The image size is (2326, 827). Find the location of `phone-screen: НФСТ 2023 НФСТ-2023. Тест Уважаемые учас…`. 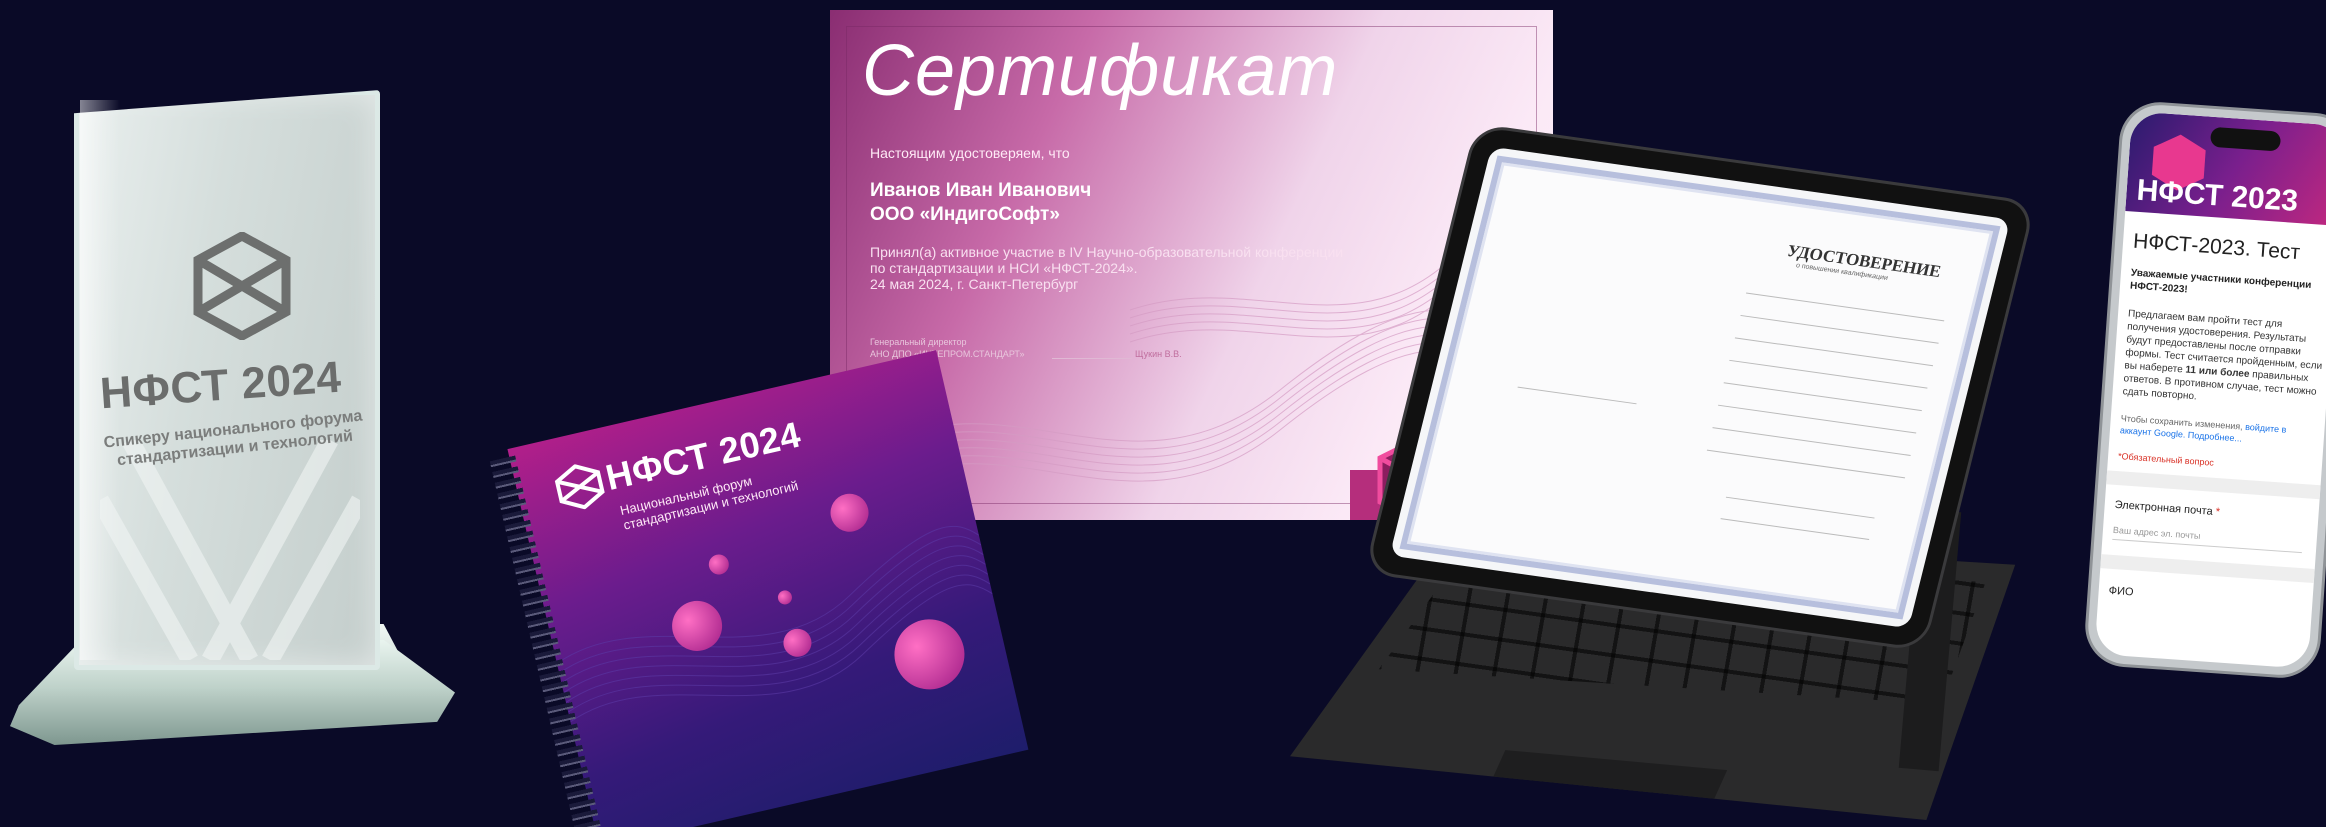

phone-screen: НФСТ 2023 НФСТ-2023. Тест Уважаемые учас… is located at coordinates (2210, 390).